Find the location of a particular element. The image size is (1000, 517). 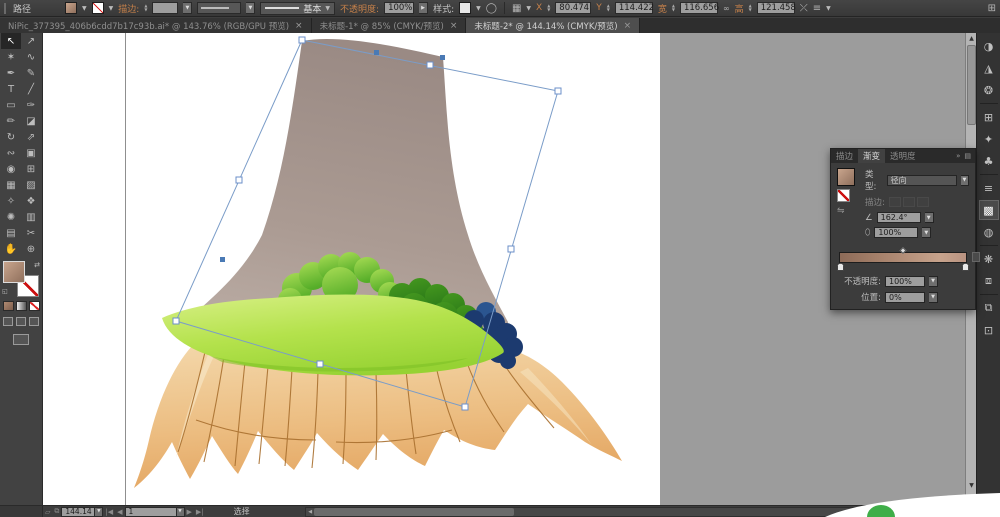

tab-1-close-icon: × is located at coordinates (299, 26).